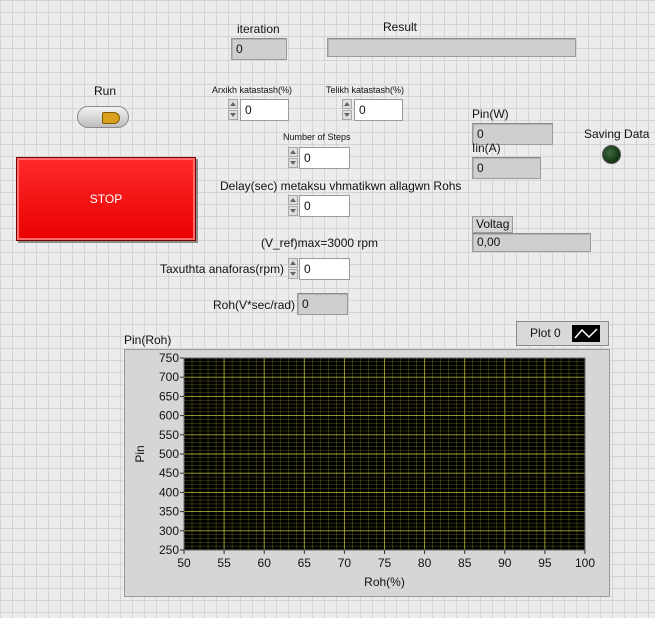 This screenshot has height=618, width=655. What do you see at coordinates (324, 158) in the screenshot?
I see `steps-input: 0` at bounding box center [324, 158].